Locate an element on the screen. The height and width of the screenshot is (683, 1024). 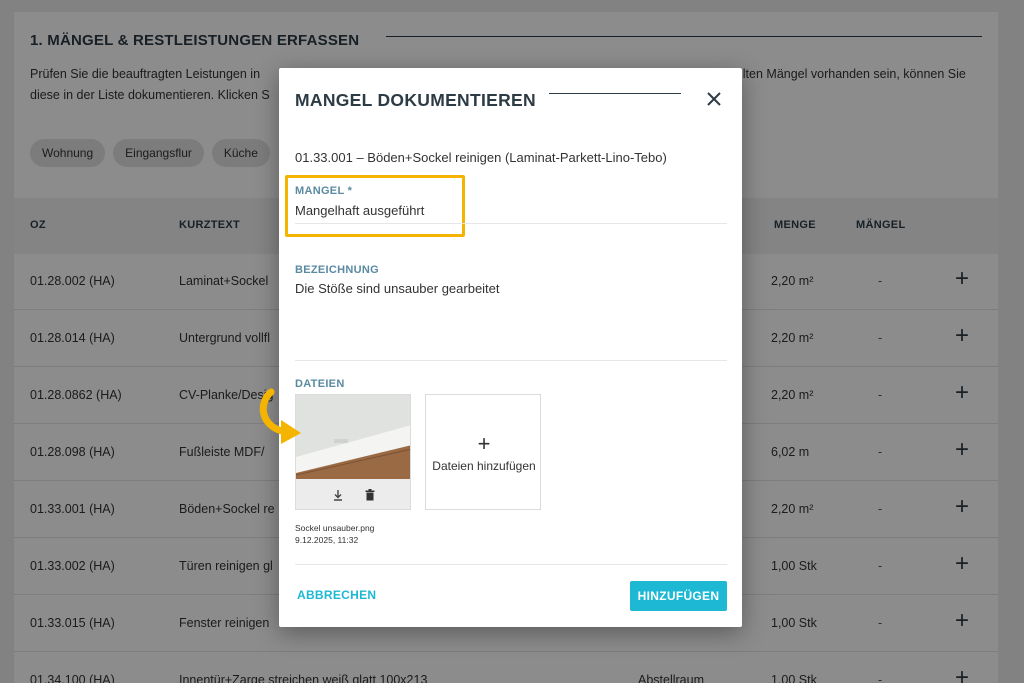
submit-button: HINZUFÜGEN is located at coordinates (678, 596).